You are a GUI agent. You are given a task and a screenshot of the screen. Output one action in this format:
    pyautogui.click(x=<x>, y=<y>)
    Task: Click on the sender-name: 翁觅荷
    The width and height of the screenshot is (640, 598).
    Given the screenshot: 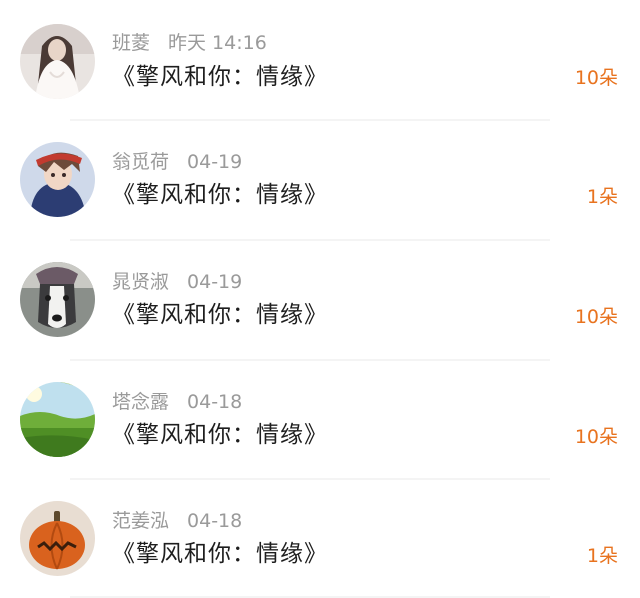 What is the action you would take?
    pyautogui.click(x=141, y=162)
    